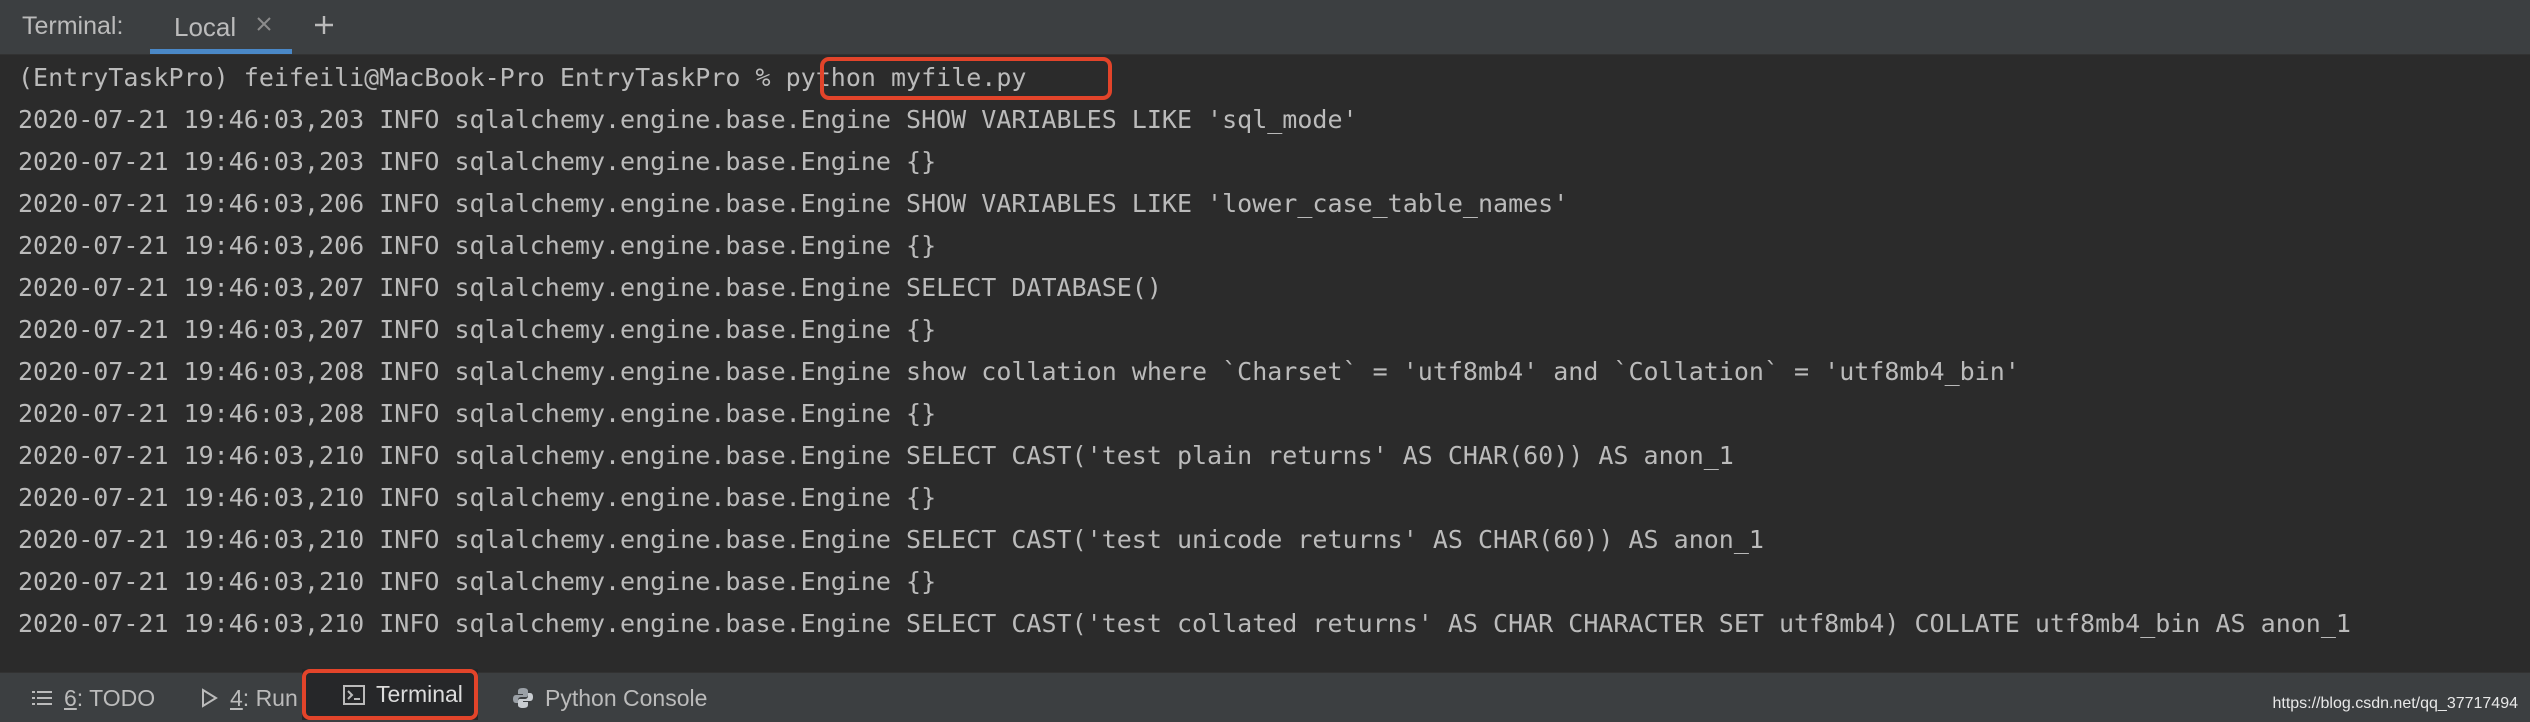 This screenshot has width=2530, height=722. Describe the element at coordinates (73, 26) in the screenshot. I see `tool-window-title: Terminal:` at that location.